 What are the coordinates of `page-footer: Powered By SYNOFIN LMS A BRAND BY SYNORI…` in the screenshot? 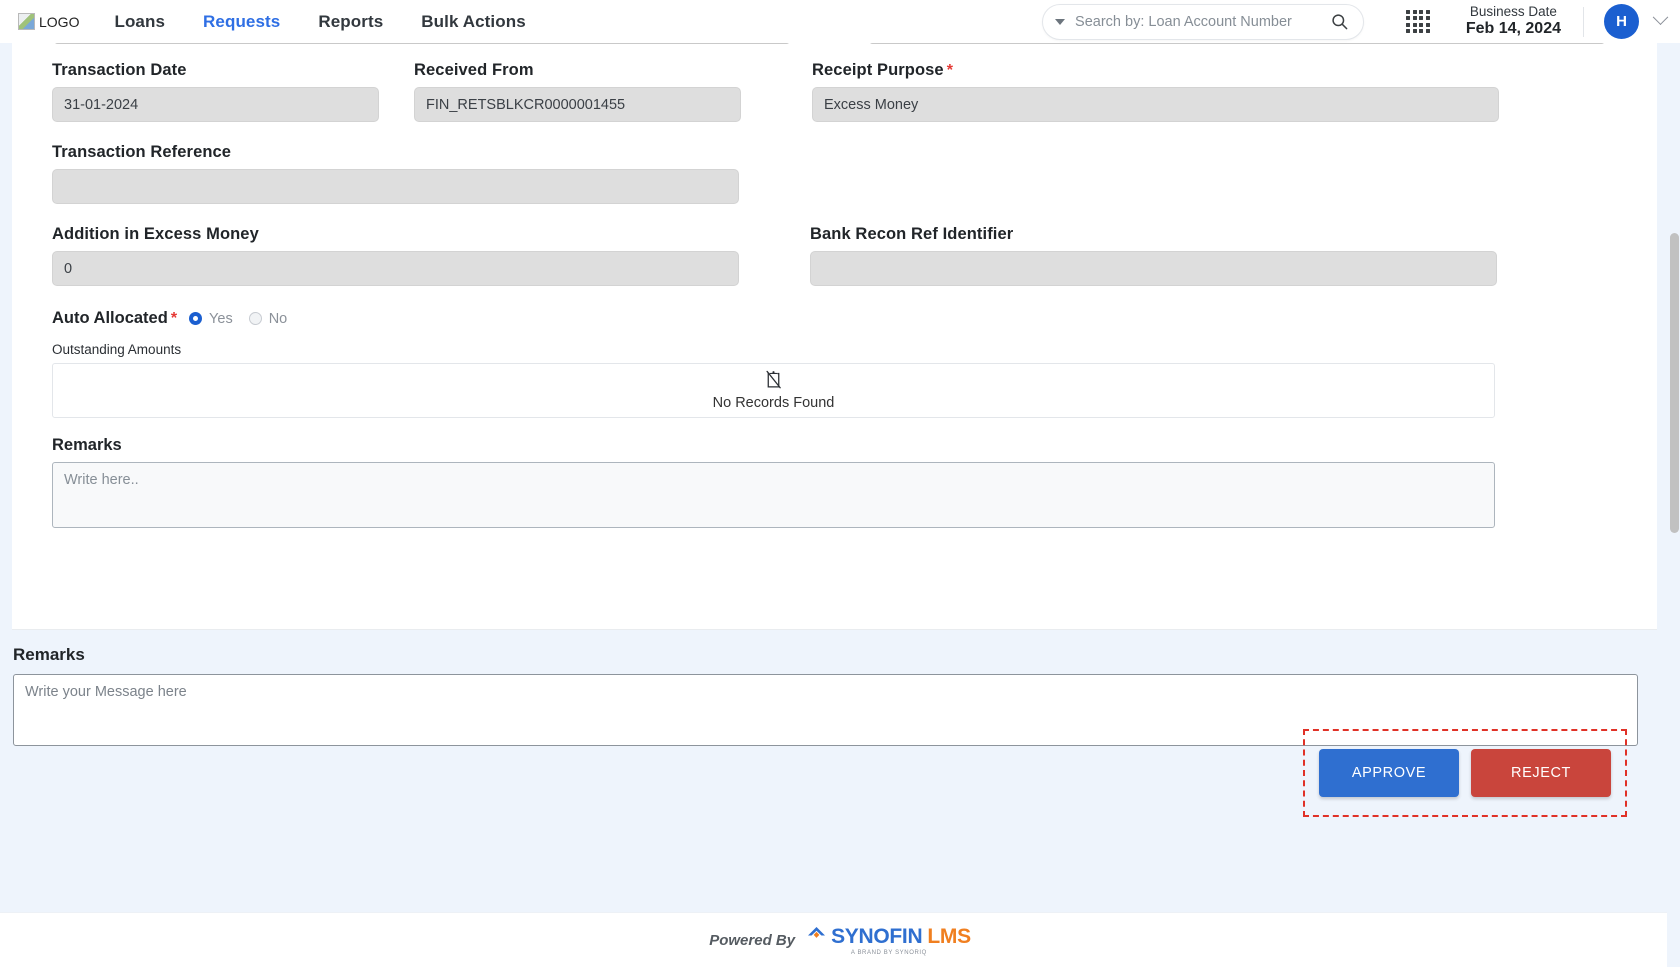 It's located at (840, 939).